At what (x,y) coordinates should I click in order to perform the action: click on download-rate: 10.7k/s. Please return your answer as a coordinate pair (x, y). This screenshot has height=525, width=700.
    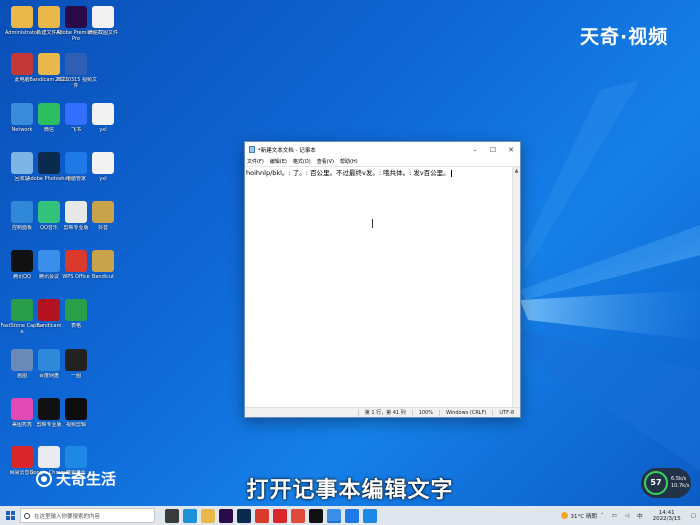
    Looking at the image, I should click on (680, 486).